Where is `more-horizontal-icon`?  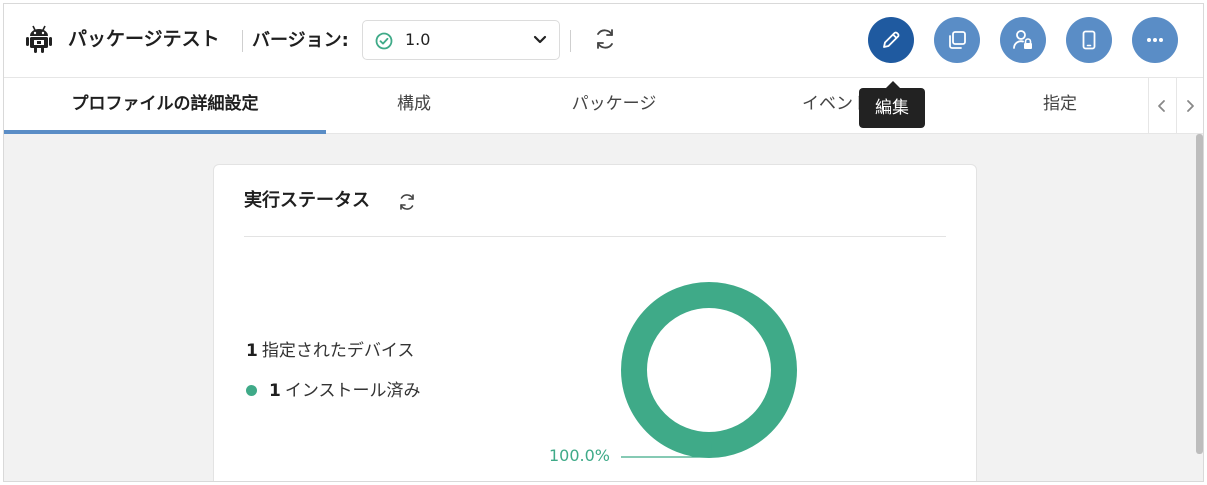
more-horizontal-icon is located at coordinates (1155, 40).